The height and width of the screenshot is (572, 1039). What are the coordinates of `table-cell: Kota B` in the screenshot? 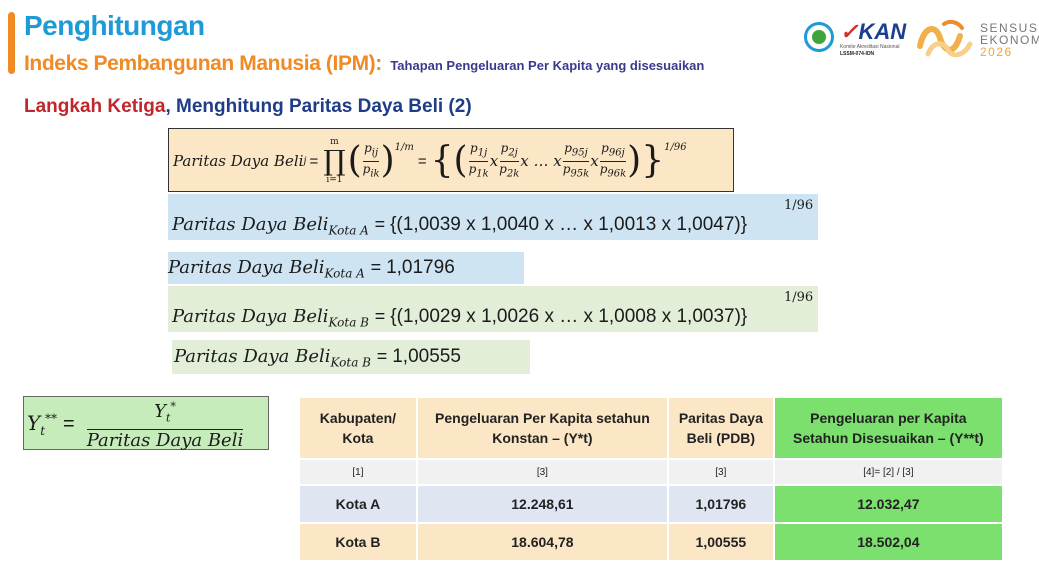 It's located at (358, 542).